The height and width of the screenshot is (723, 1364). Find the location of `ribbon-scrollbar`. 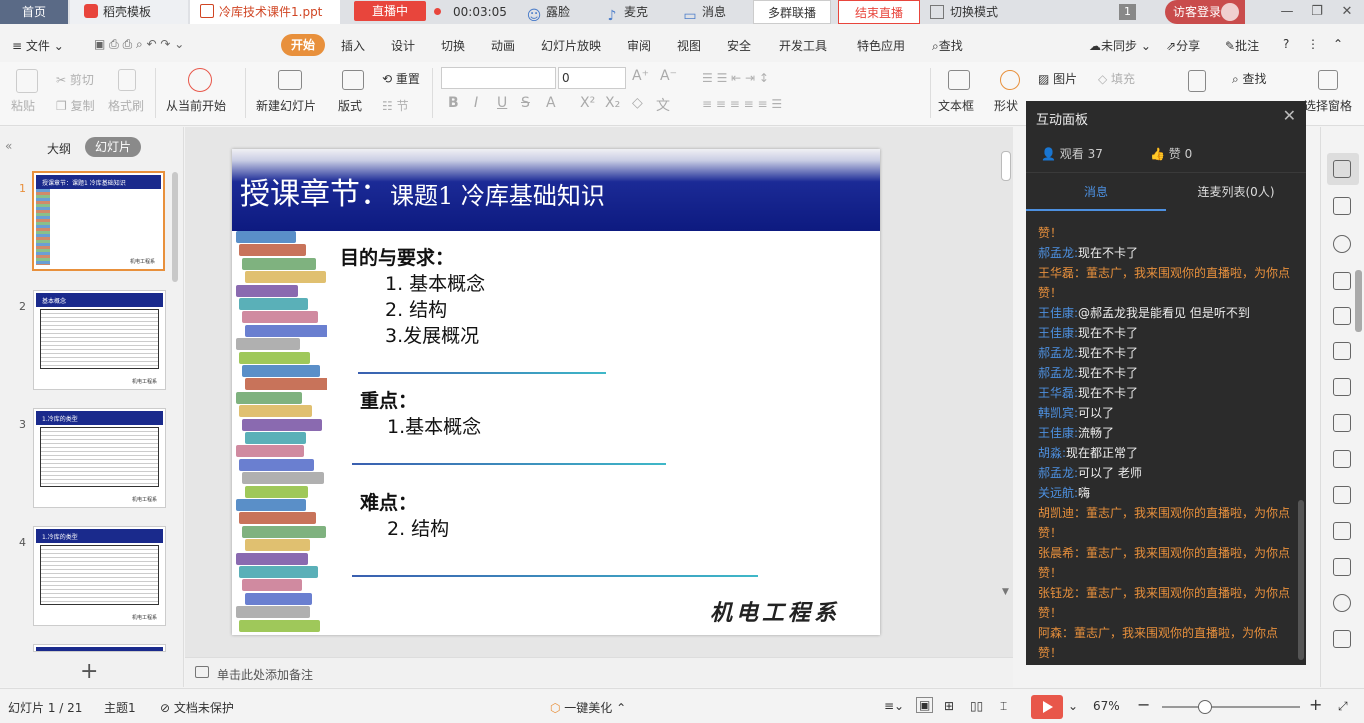

ribbon-scrollbar is located at coordinates (1358, 301).